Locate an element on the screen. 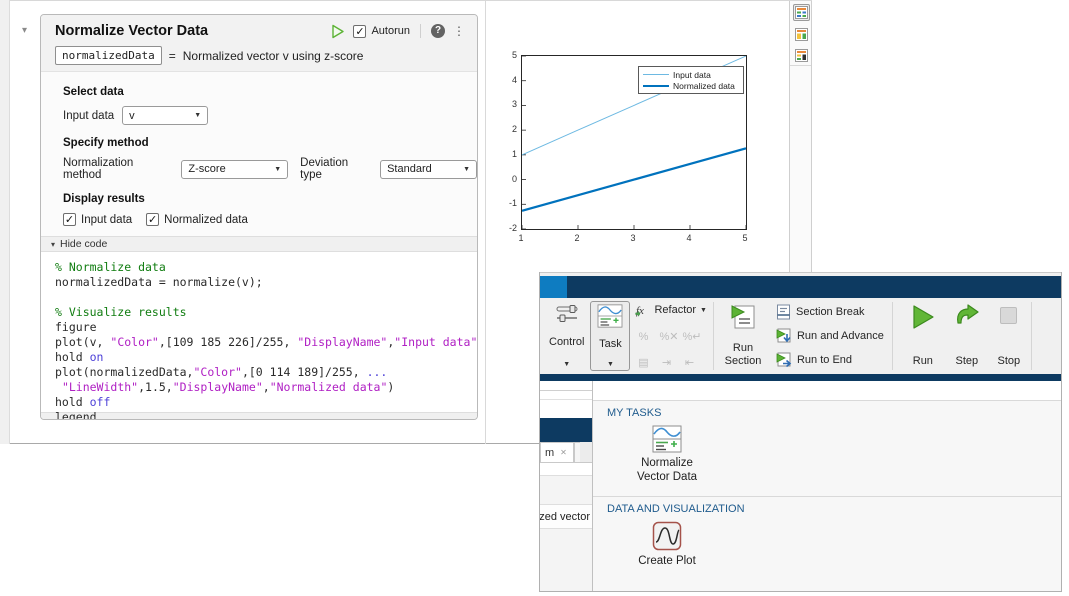  stop-icon is located at coordinates (1009, 315).